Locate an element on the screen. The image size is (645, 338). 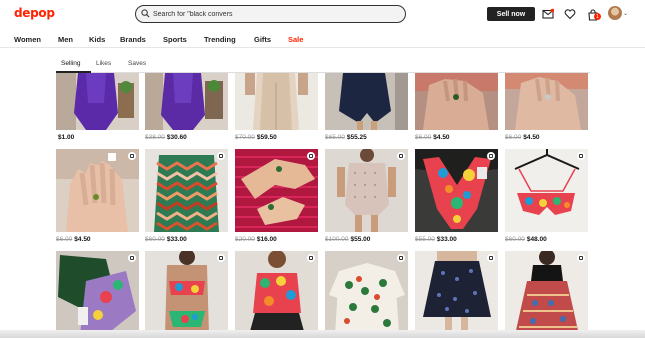
nav-gifts: Gifts is located at coordinates (262, 39).